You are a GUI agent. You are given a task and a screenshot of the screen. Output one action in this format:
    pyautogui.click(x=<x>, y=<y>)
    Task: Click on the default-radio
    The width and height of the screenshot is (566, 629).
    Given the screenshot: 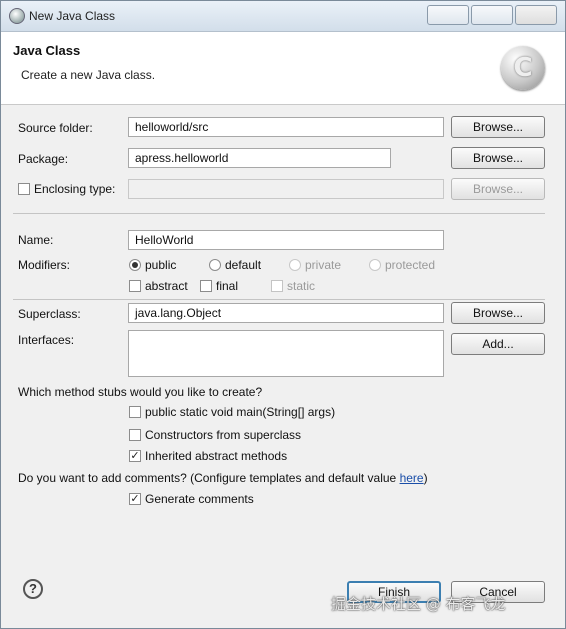 What is the action you would take?
    pyautogui.click(x=215, y=265)
    